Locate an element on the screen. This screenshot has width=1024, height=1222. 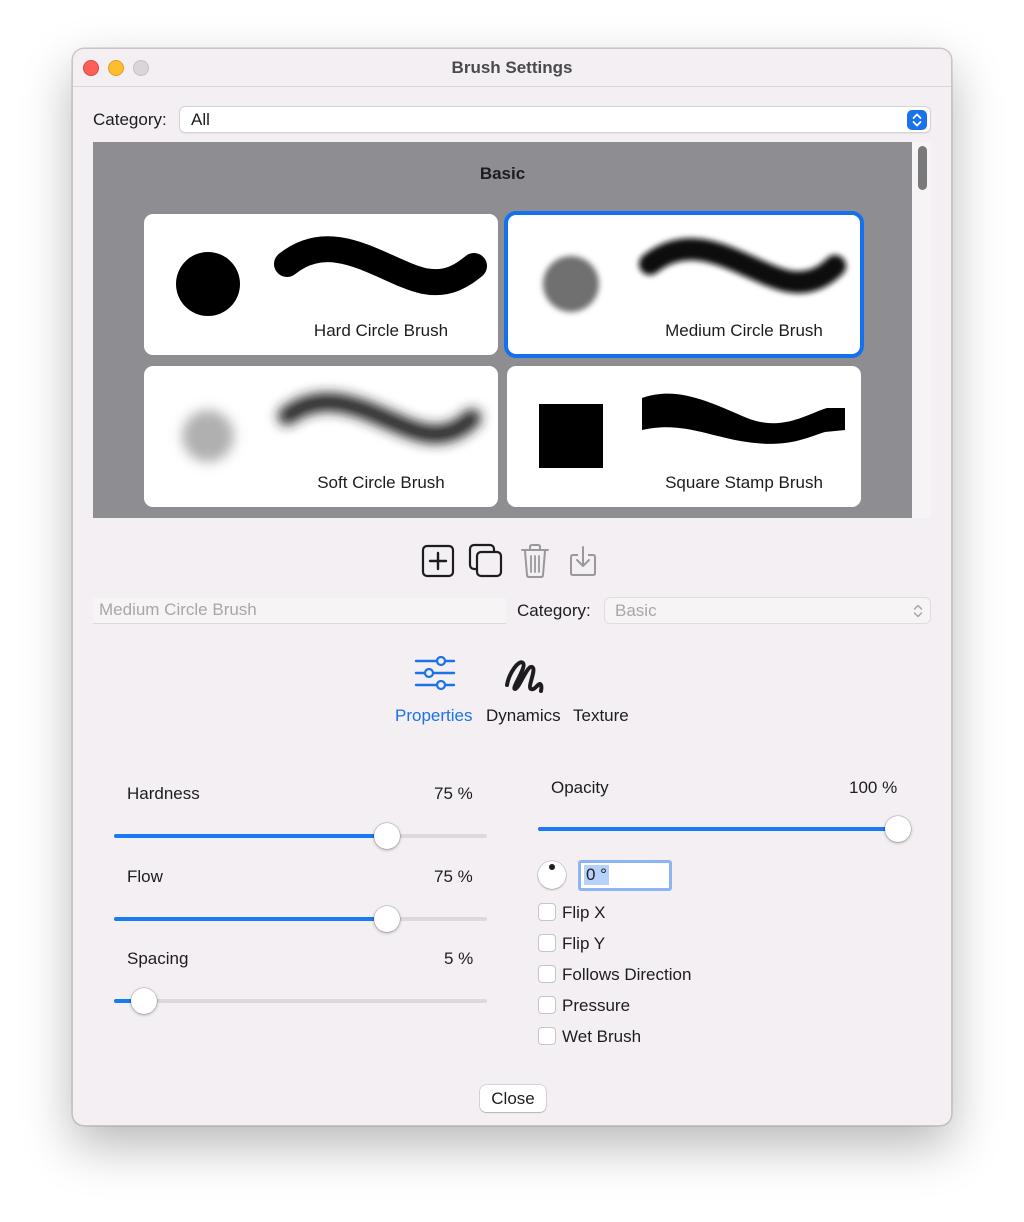
angle-input: 0 ° is located at coordinates (625, 875).